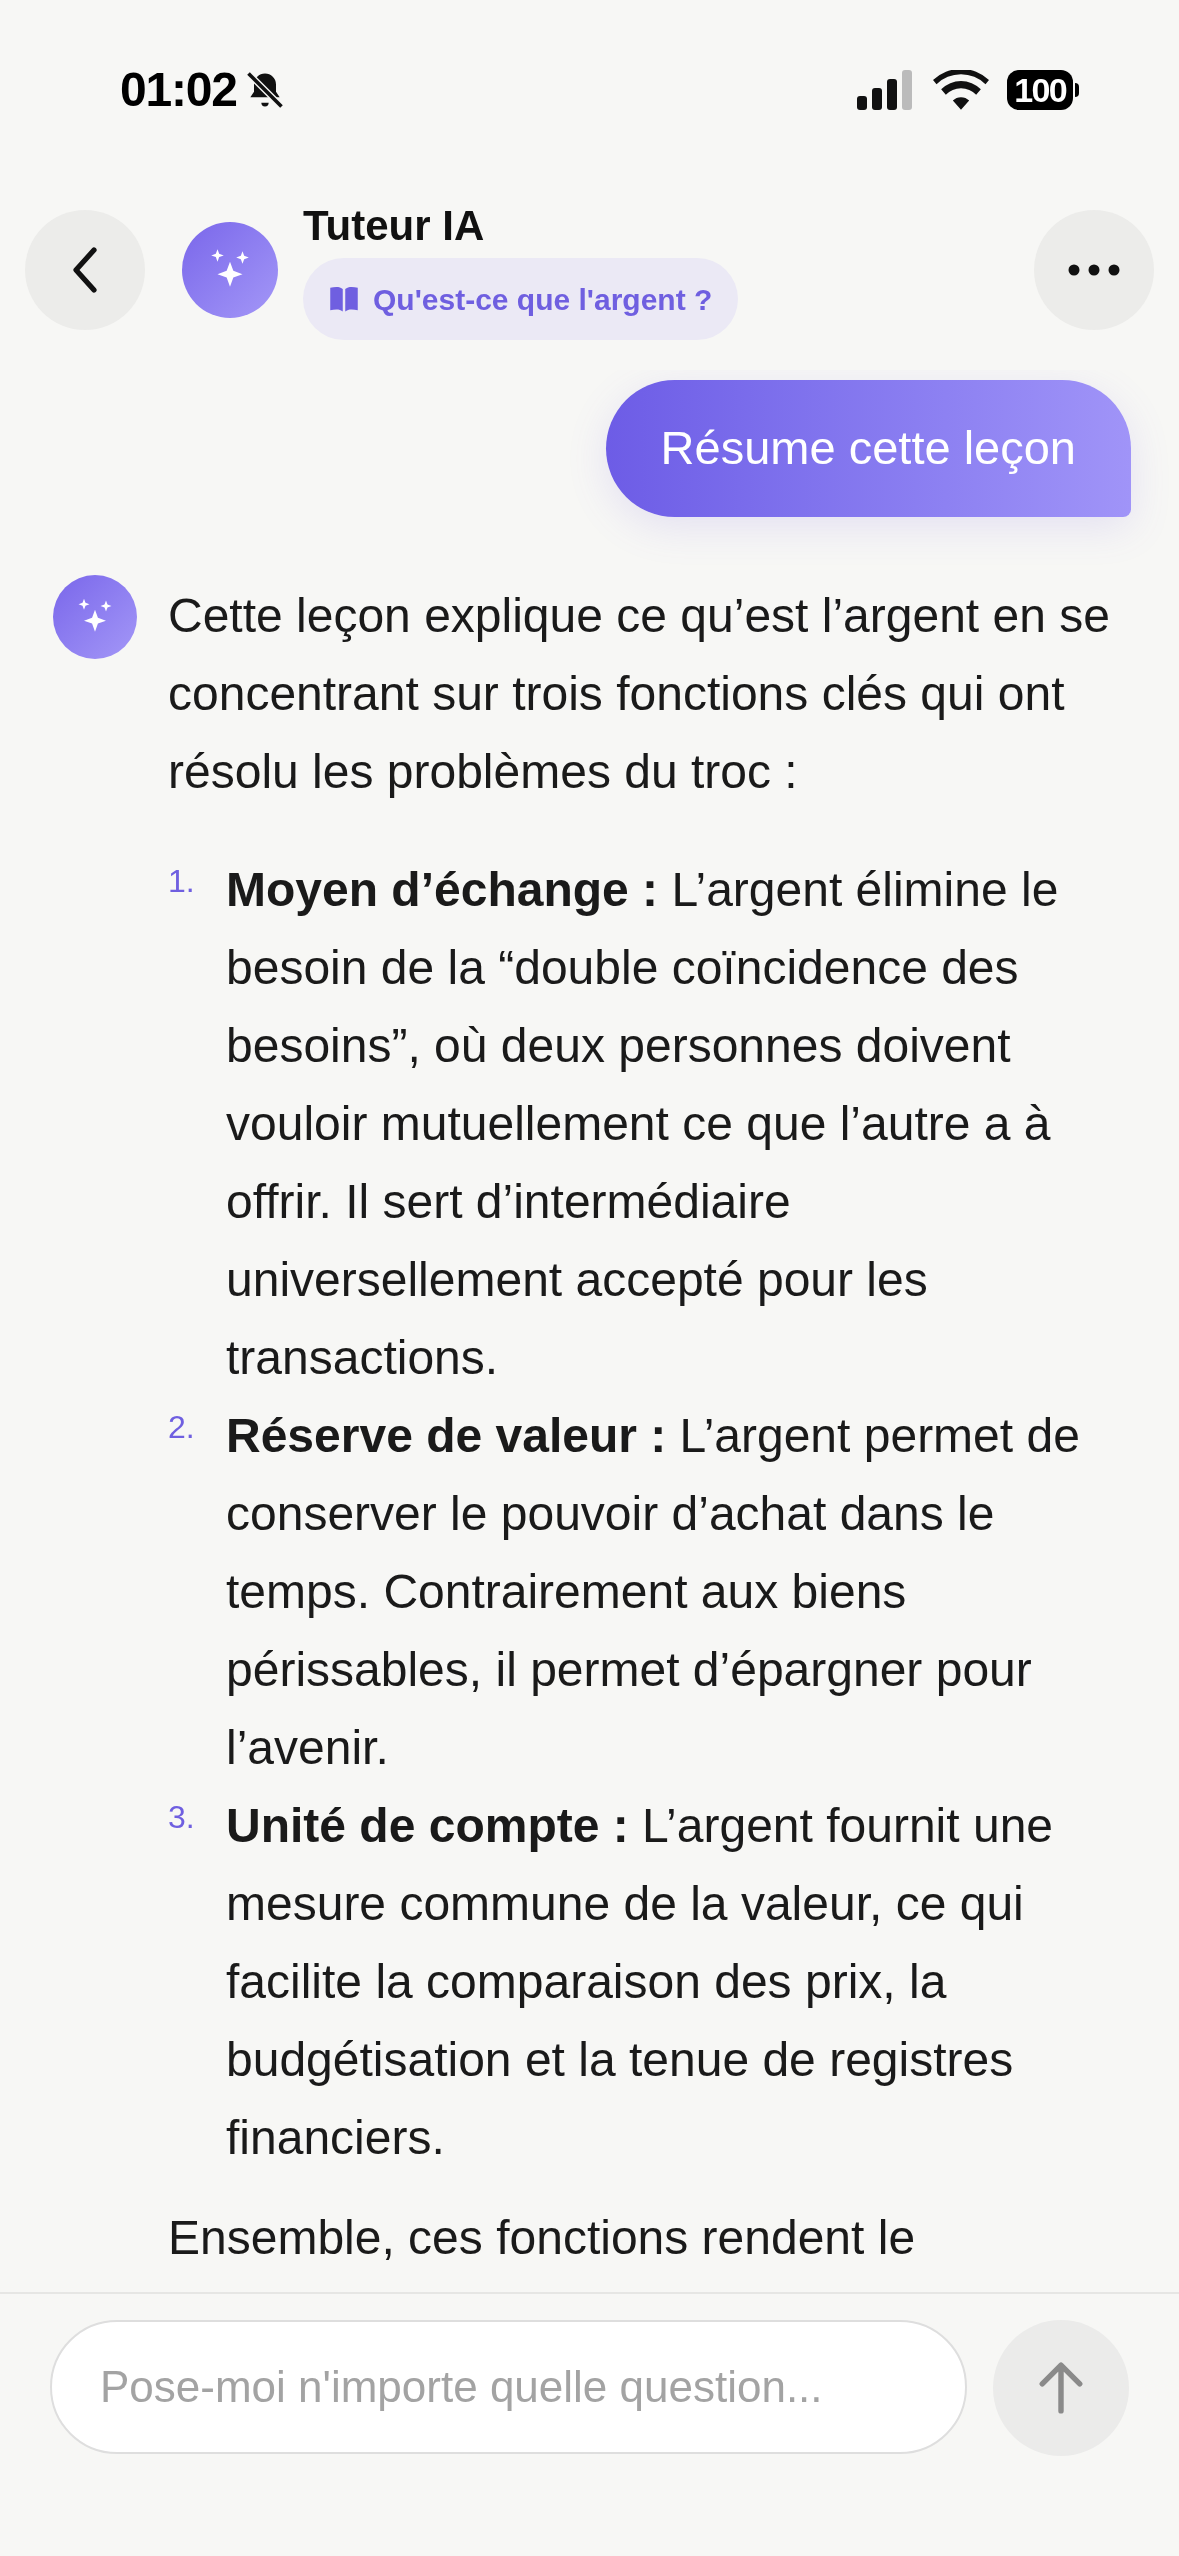  I want to click on assistant-message: Cette leçon explique ce qu’est l’argent en se concentrant sur trois fonctions clés qui ont résolu les problèmes du troc :, so click(639, 694).